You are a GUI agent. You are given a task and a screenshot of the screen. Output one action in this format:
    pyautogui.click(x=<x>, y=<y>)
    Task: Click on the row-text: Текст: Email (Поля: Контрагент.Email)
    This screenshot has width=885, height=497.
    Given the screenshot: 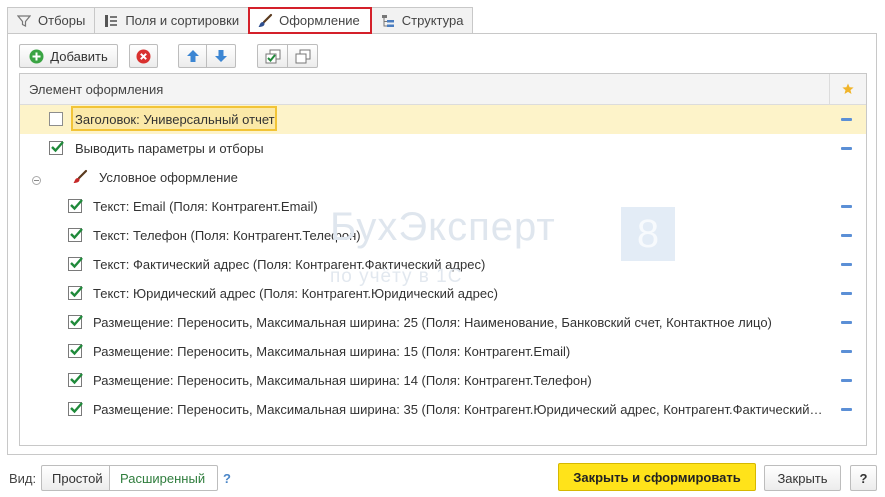 What is the action you would take?
    pyautogui.click(x=205, y=206)
    